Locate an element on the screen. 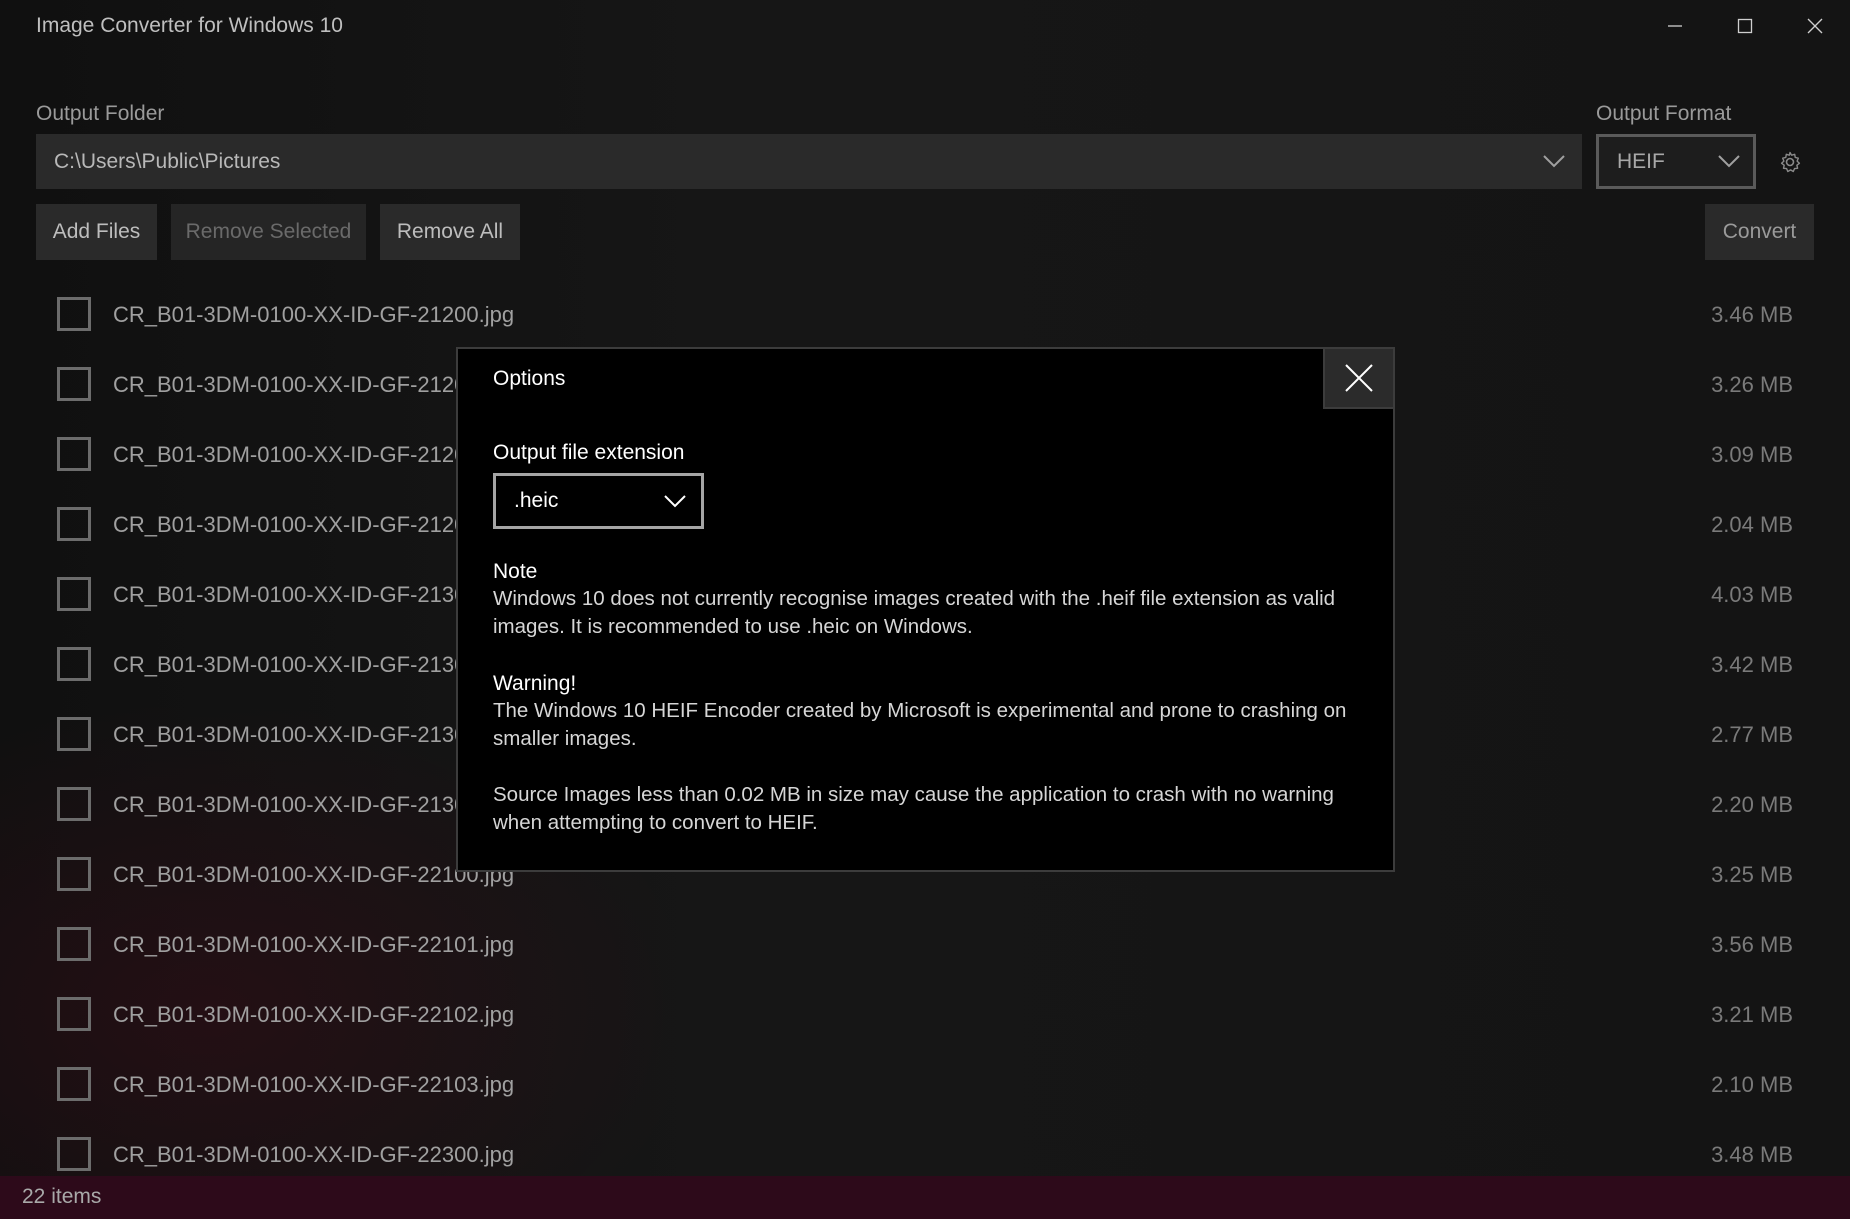 The width and height of the screenshot is (1850, 1219). remove-all-button: Remove All is located at coordinates (450, 232).